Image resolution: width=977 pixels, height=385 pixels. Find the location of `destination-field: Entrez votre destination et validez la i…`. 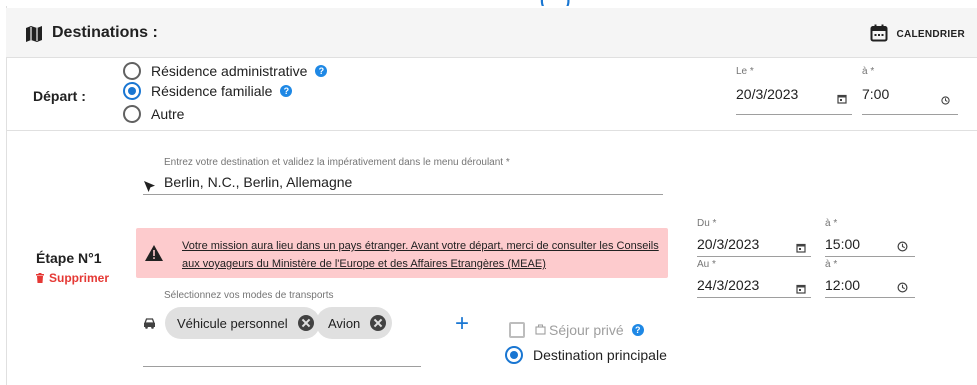

destination-field: Entrez votre destination et validez la i… is located at coordinates (403, 177).